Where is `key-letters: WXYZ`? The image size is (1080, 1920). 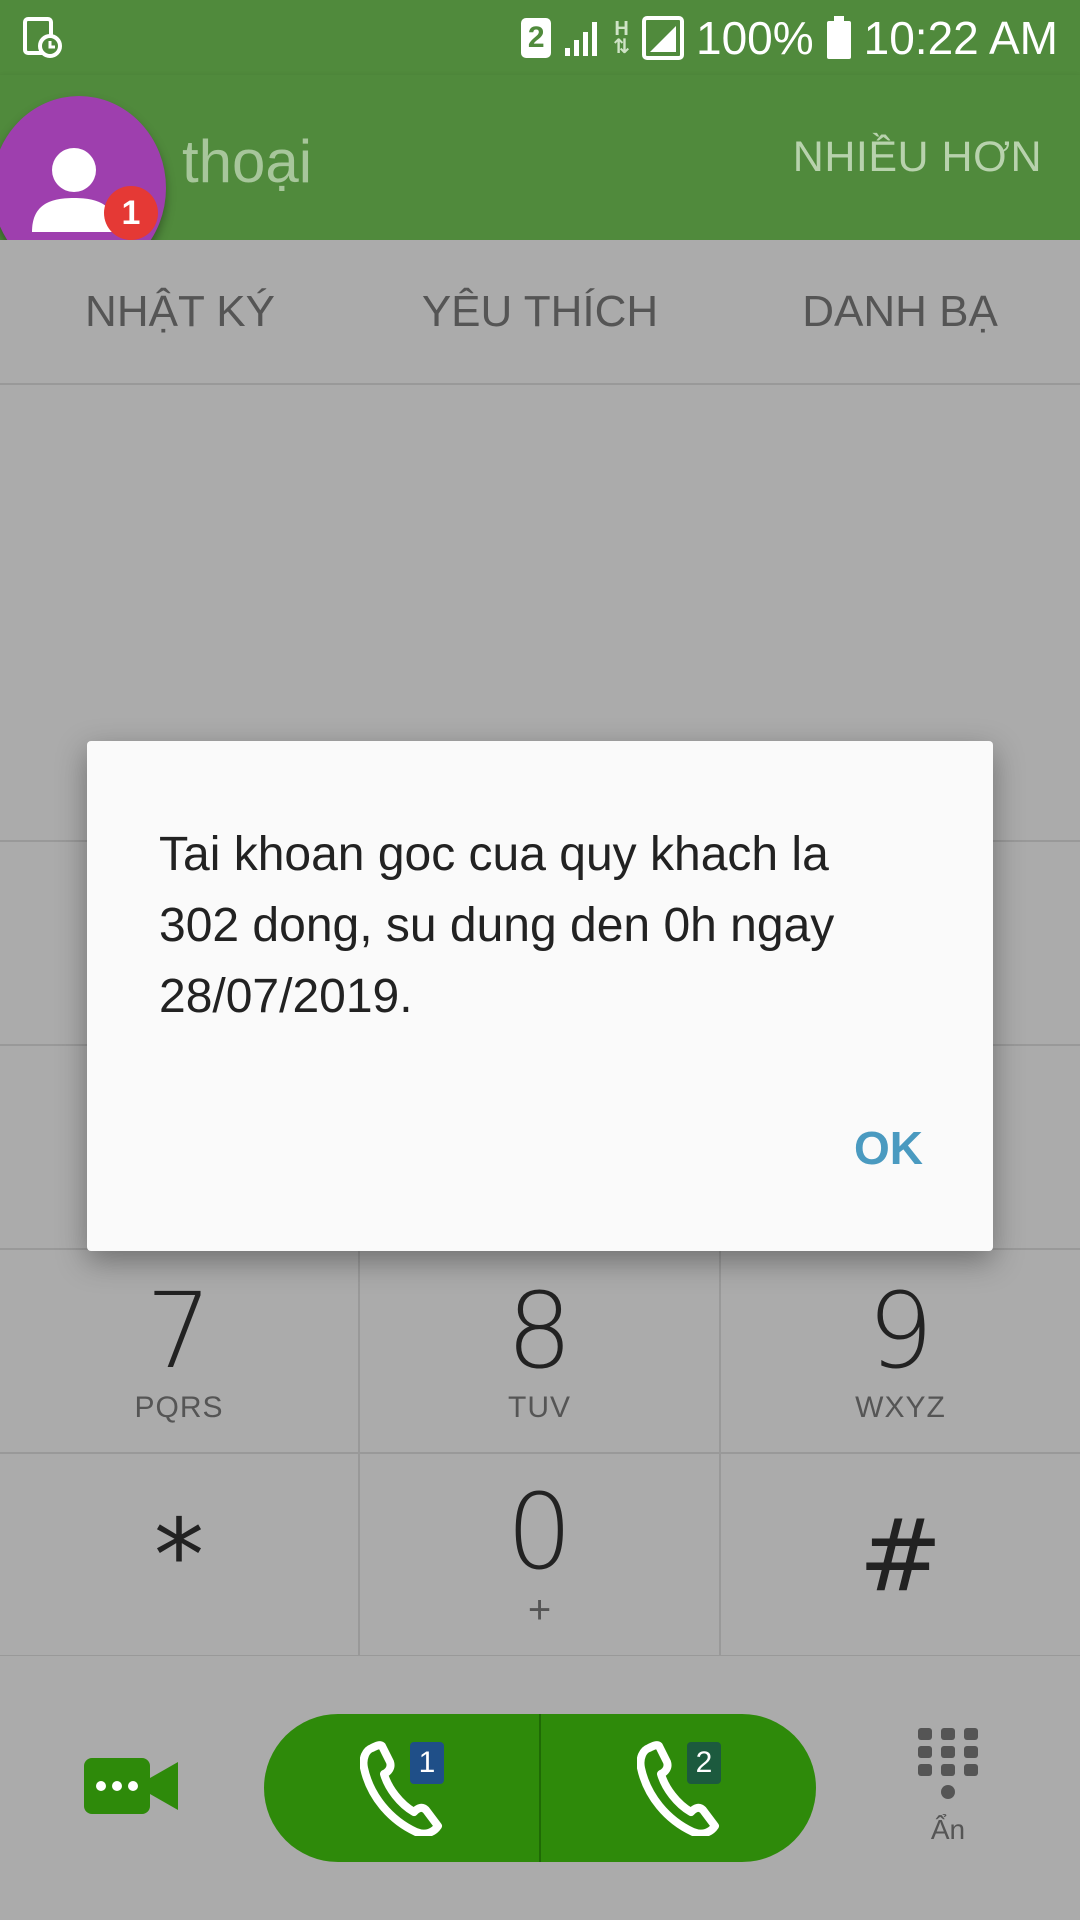
key-letters: WXYZ is located at coordinates (900, 1407).